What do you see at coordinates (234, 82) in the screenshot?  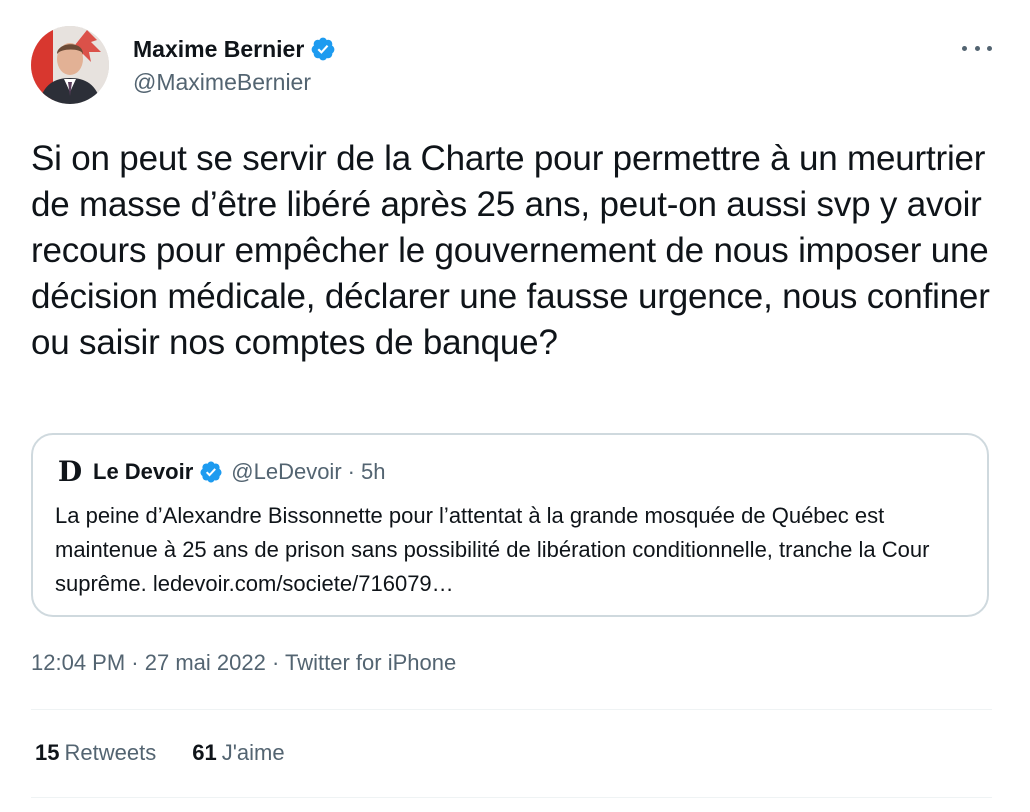 I see `author-handle: @MaximeBernier` at bounding box center [234, 82].